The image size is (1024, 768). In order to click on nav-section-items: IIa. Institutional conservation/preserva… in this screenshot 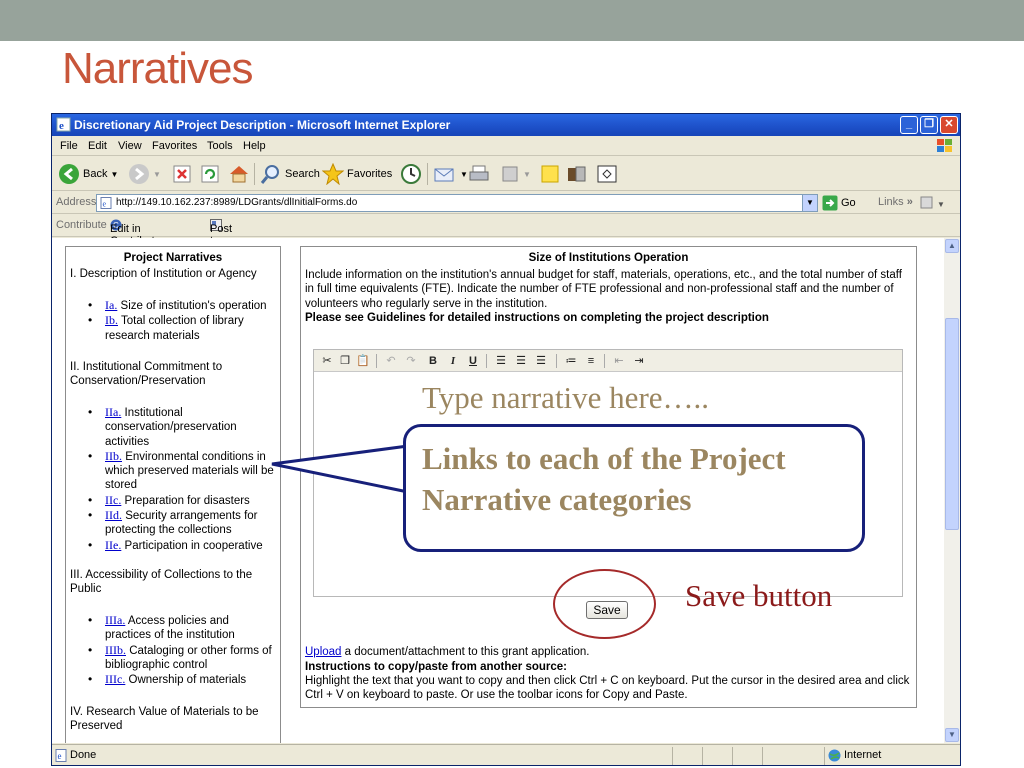, I will do `click(179, 479)`.